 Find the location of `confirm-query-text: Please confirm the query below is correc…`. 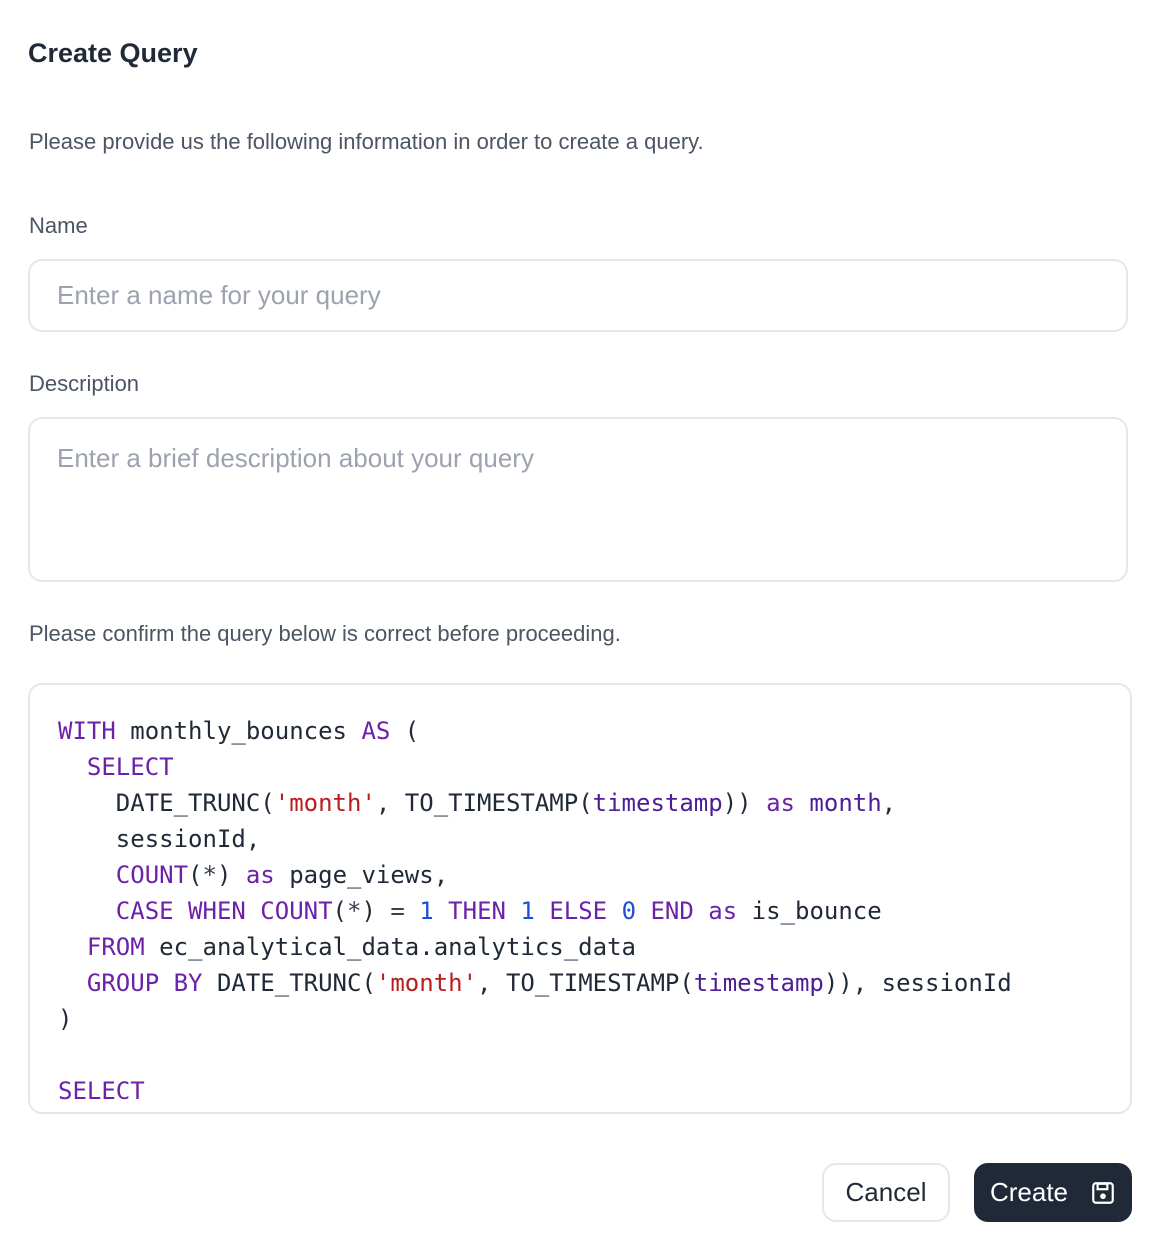

confirm-query-text: Please confirm the query below is correc… is located at coordinates (325, 633).